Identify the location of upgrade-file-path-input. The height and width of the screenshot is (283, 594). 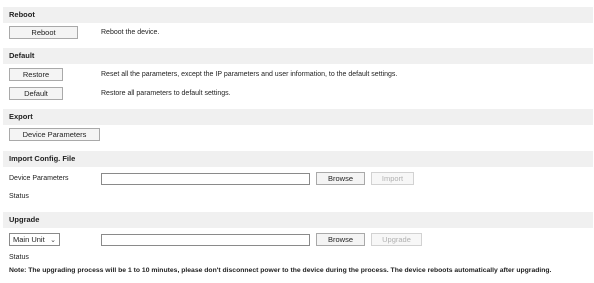
(205, 240).